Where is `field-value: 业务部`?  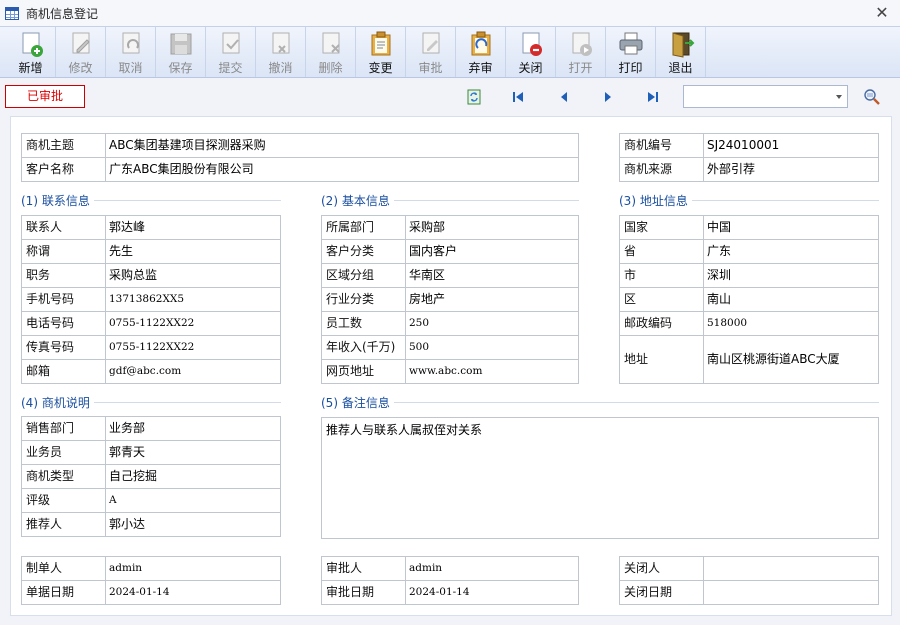
field-value: 业务部 is located at coordinates (193, 428).